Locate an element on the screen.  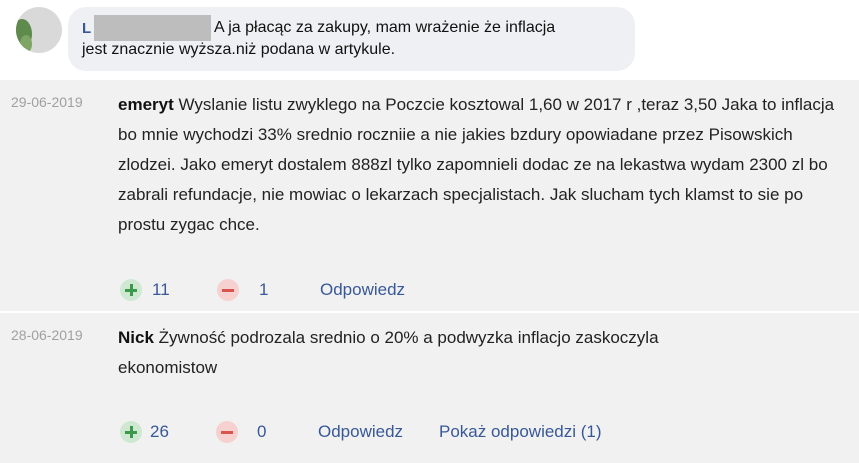
avatar-image-detail is located at coordinates (26, 44).